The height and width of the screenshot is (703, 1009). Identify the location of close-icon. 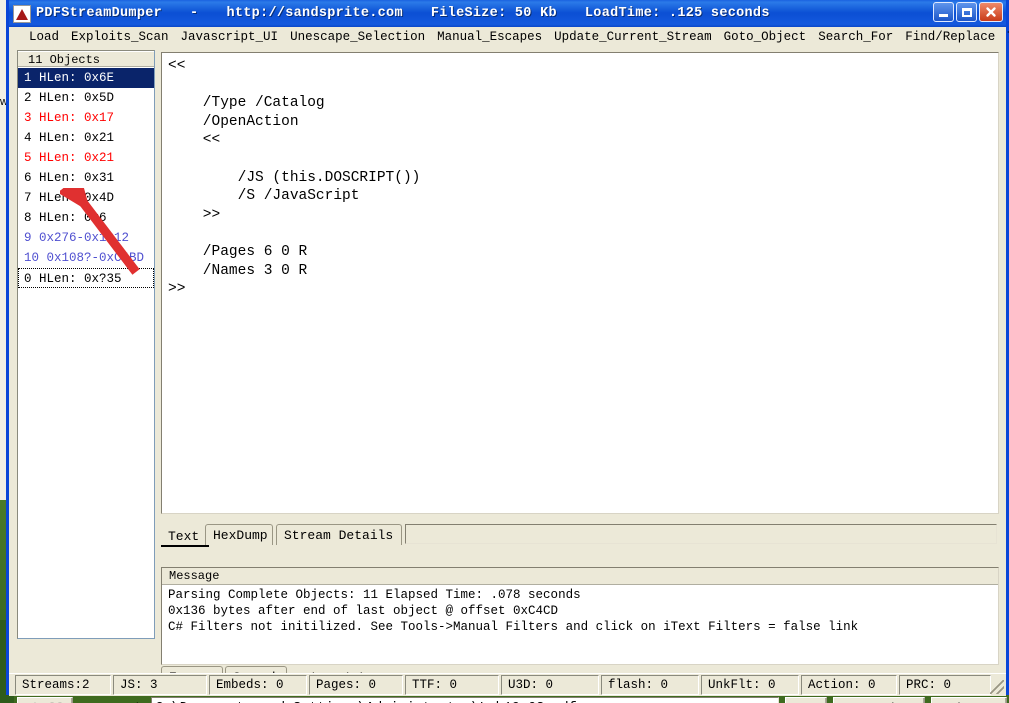
(991, 12).